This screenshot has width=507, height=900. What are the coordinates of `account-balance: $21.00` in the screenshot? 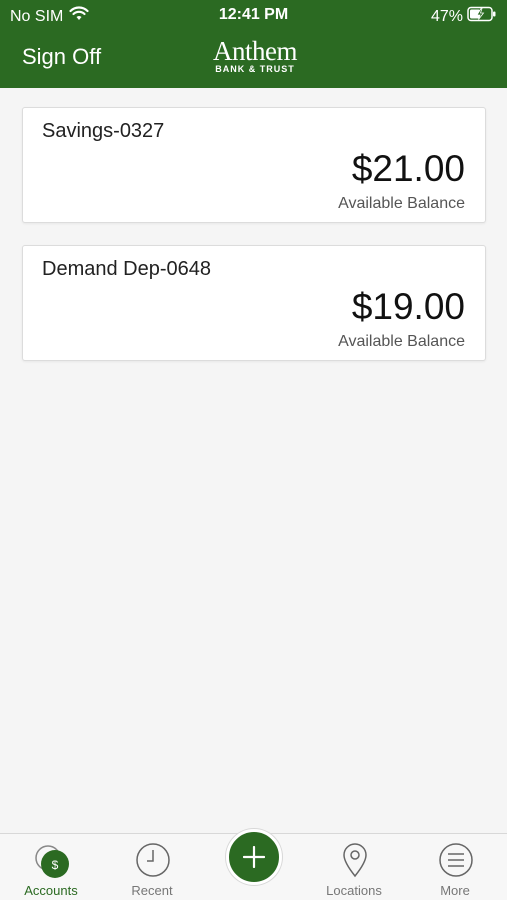 It's located at (408, 168).